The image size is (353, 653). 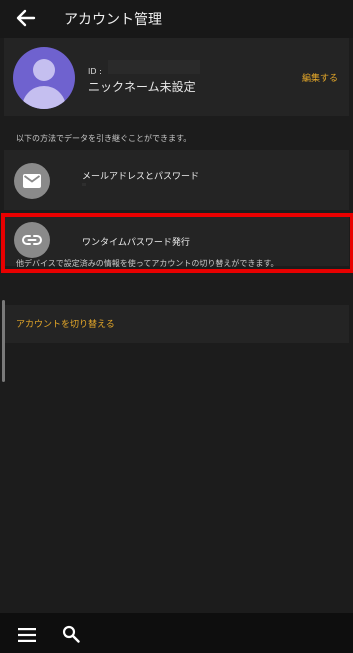 What do you see at coordinates (320, 77) in the screenshot?
I see `edit-profile-button: 編集する` at bounding box center [320, 77].